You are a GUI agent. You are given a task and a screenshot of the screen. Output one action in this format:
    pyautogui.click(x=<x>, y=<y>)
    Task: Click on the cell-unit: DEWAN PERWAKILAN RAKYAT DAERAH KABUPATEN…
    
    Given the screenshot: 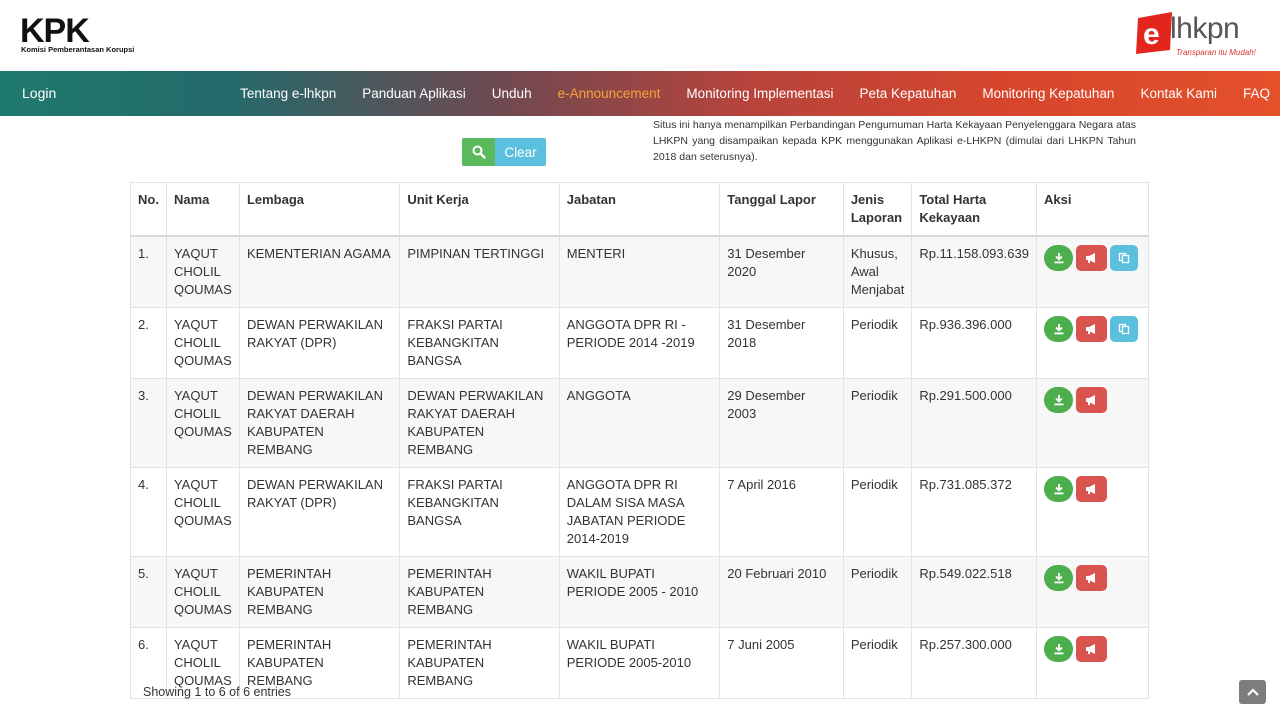 What is the action you would take?
    pyautogui.click(x=479, y=423)
    